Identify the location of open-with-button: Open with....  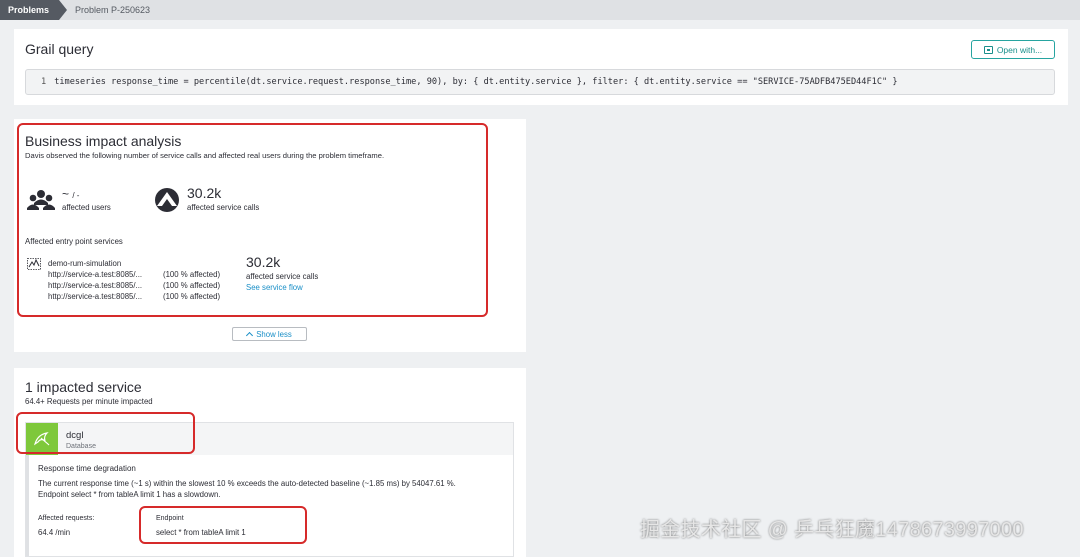
(1013, 49).